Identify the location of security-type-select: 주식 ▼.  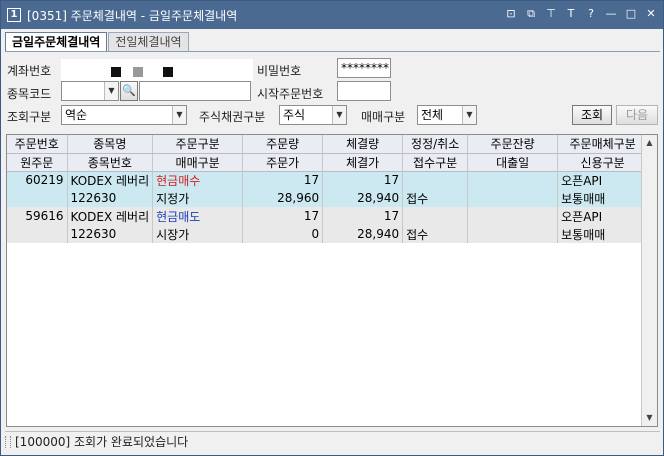
(313, 115).